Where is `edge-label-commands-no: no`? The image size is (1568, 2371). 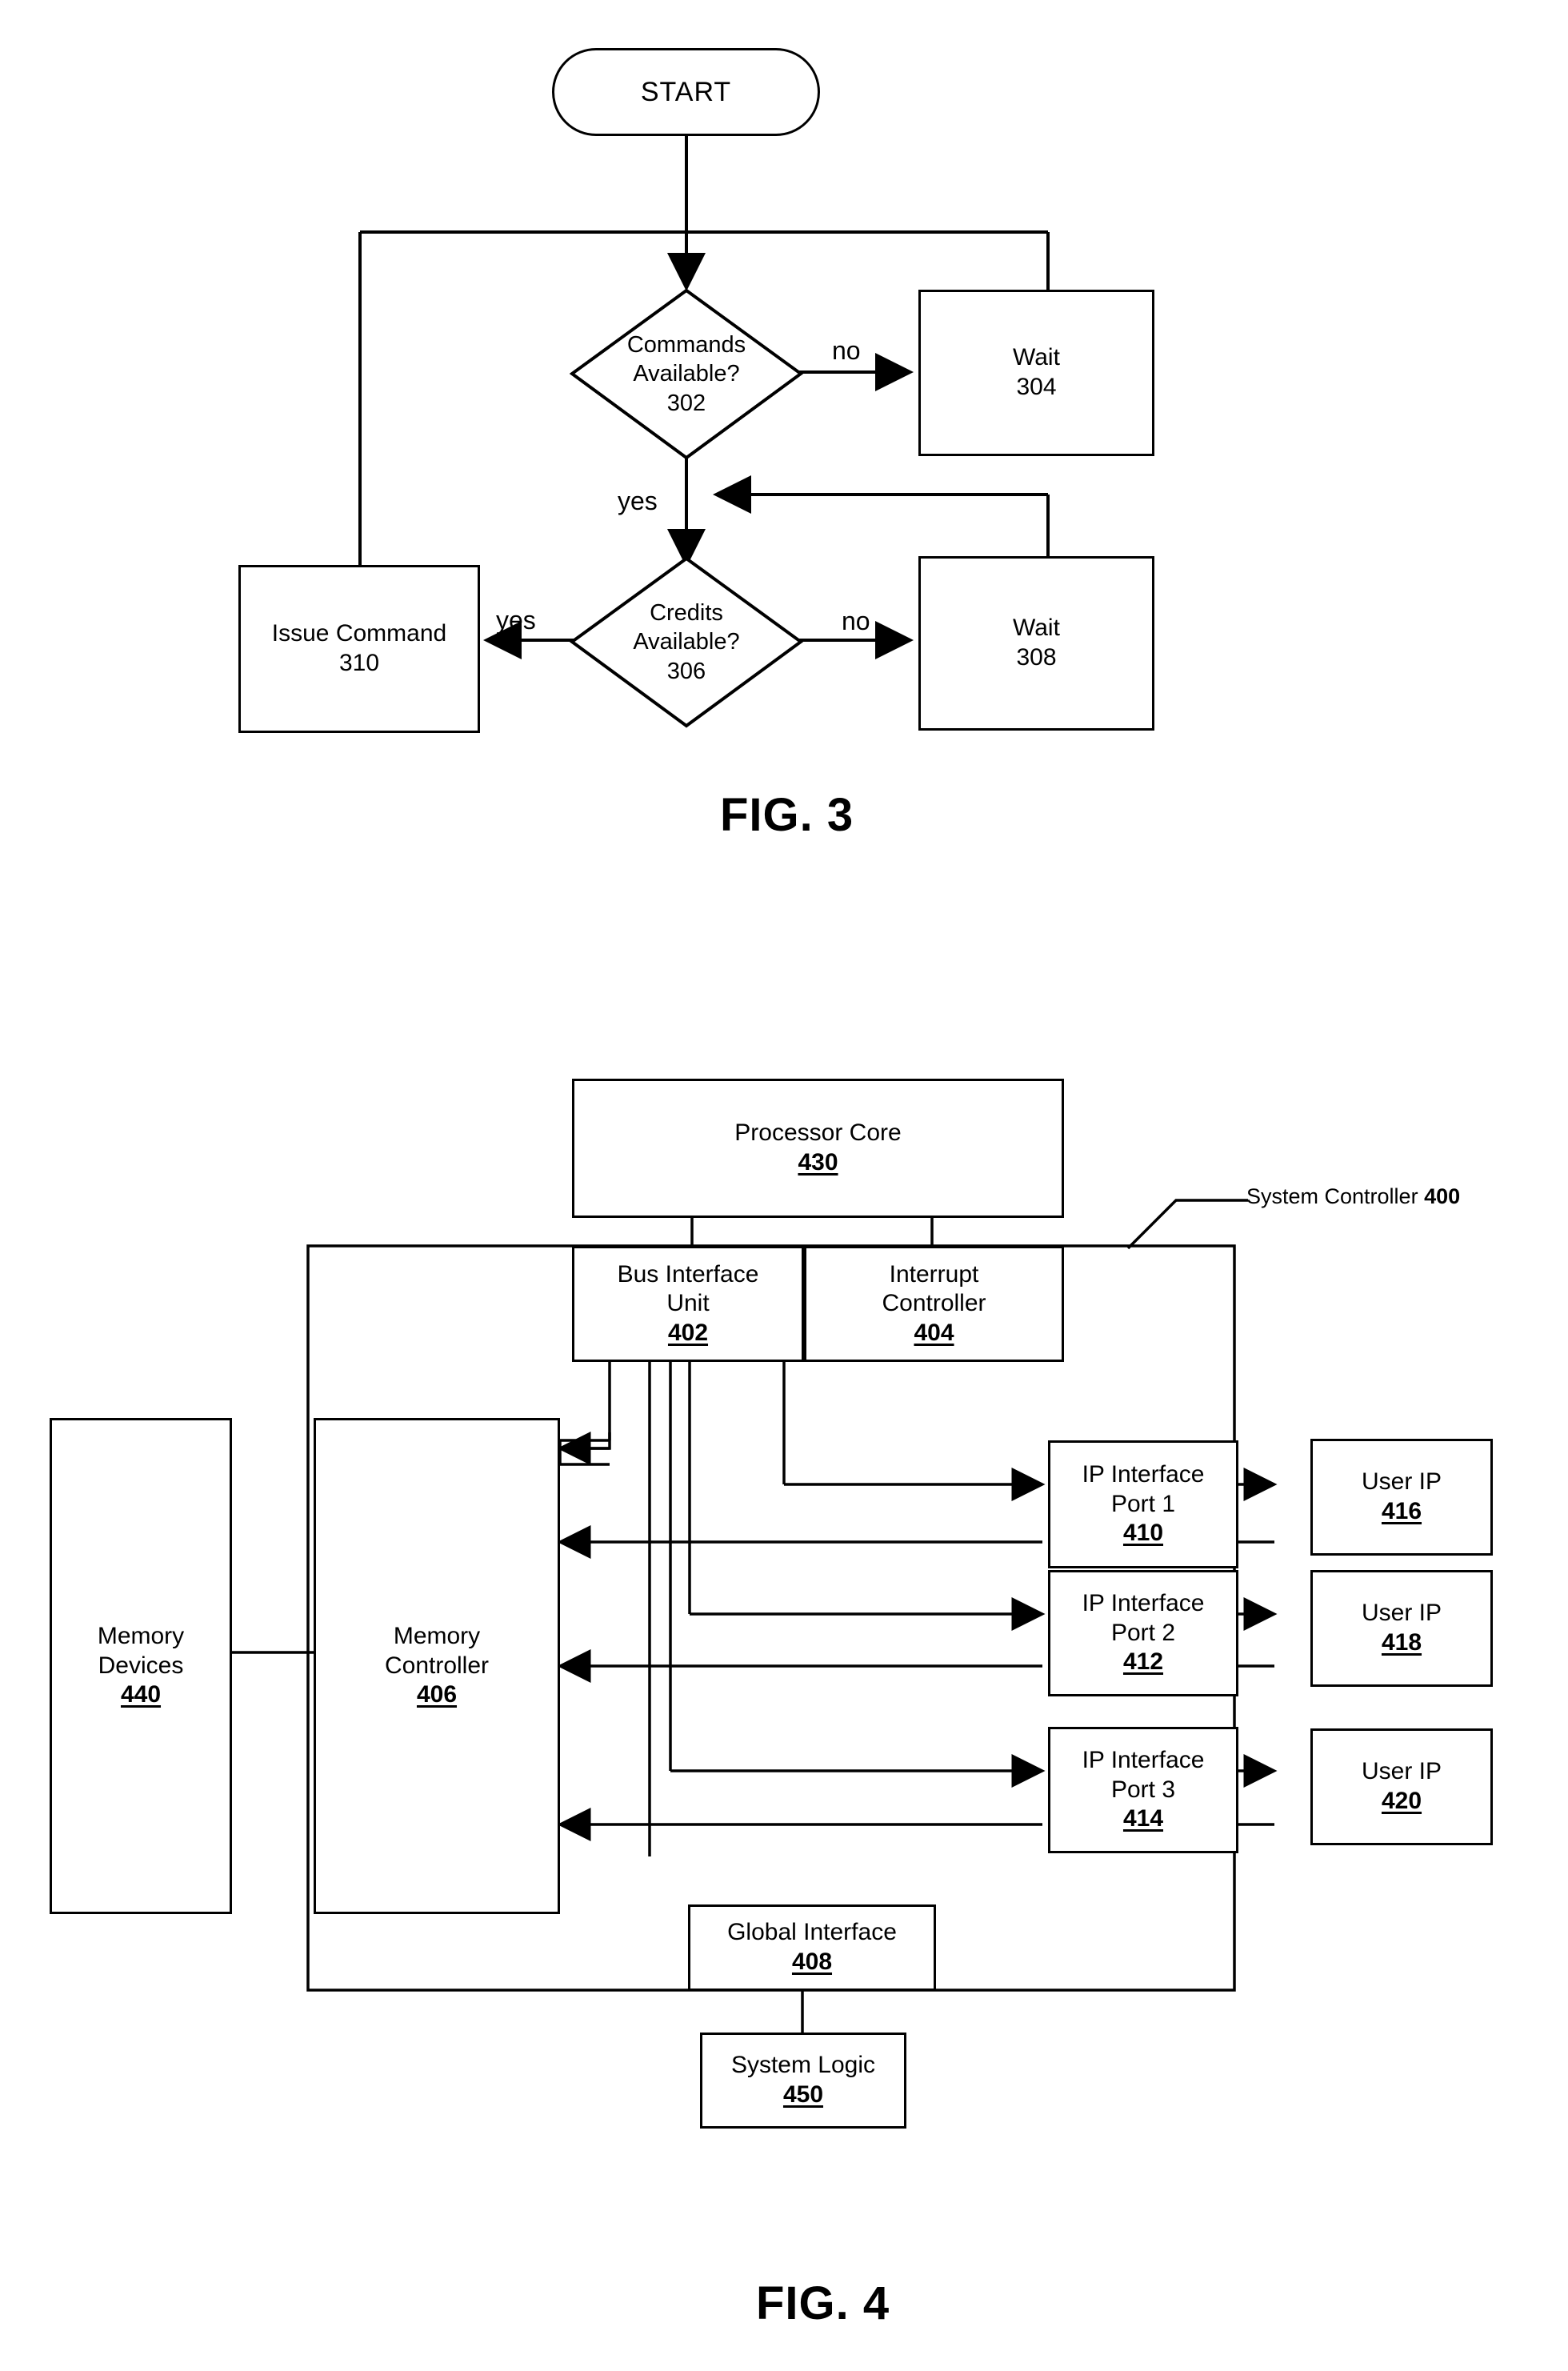
edge-label-commands-no: no is located at coordinates (846, 351).